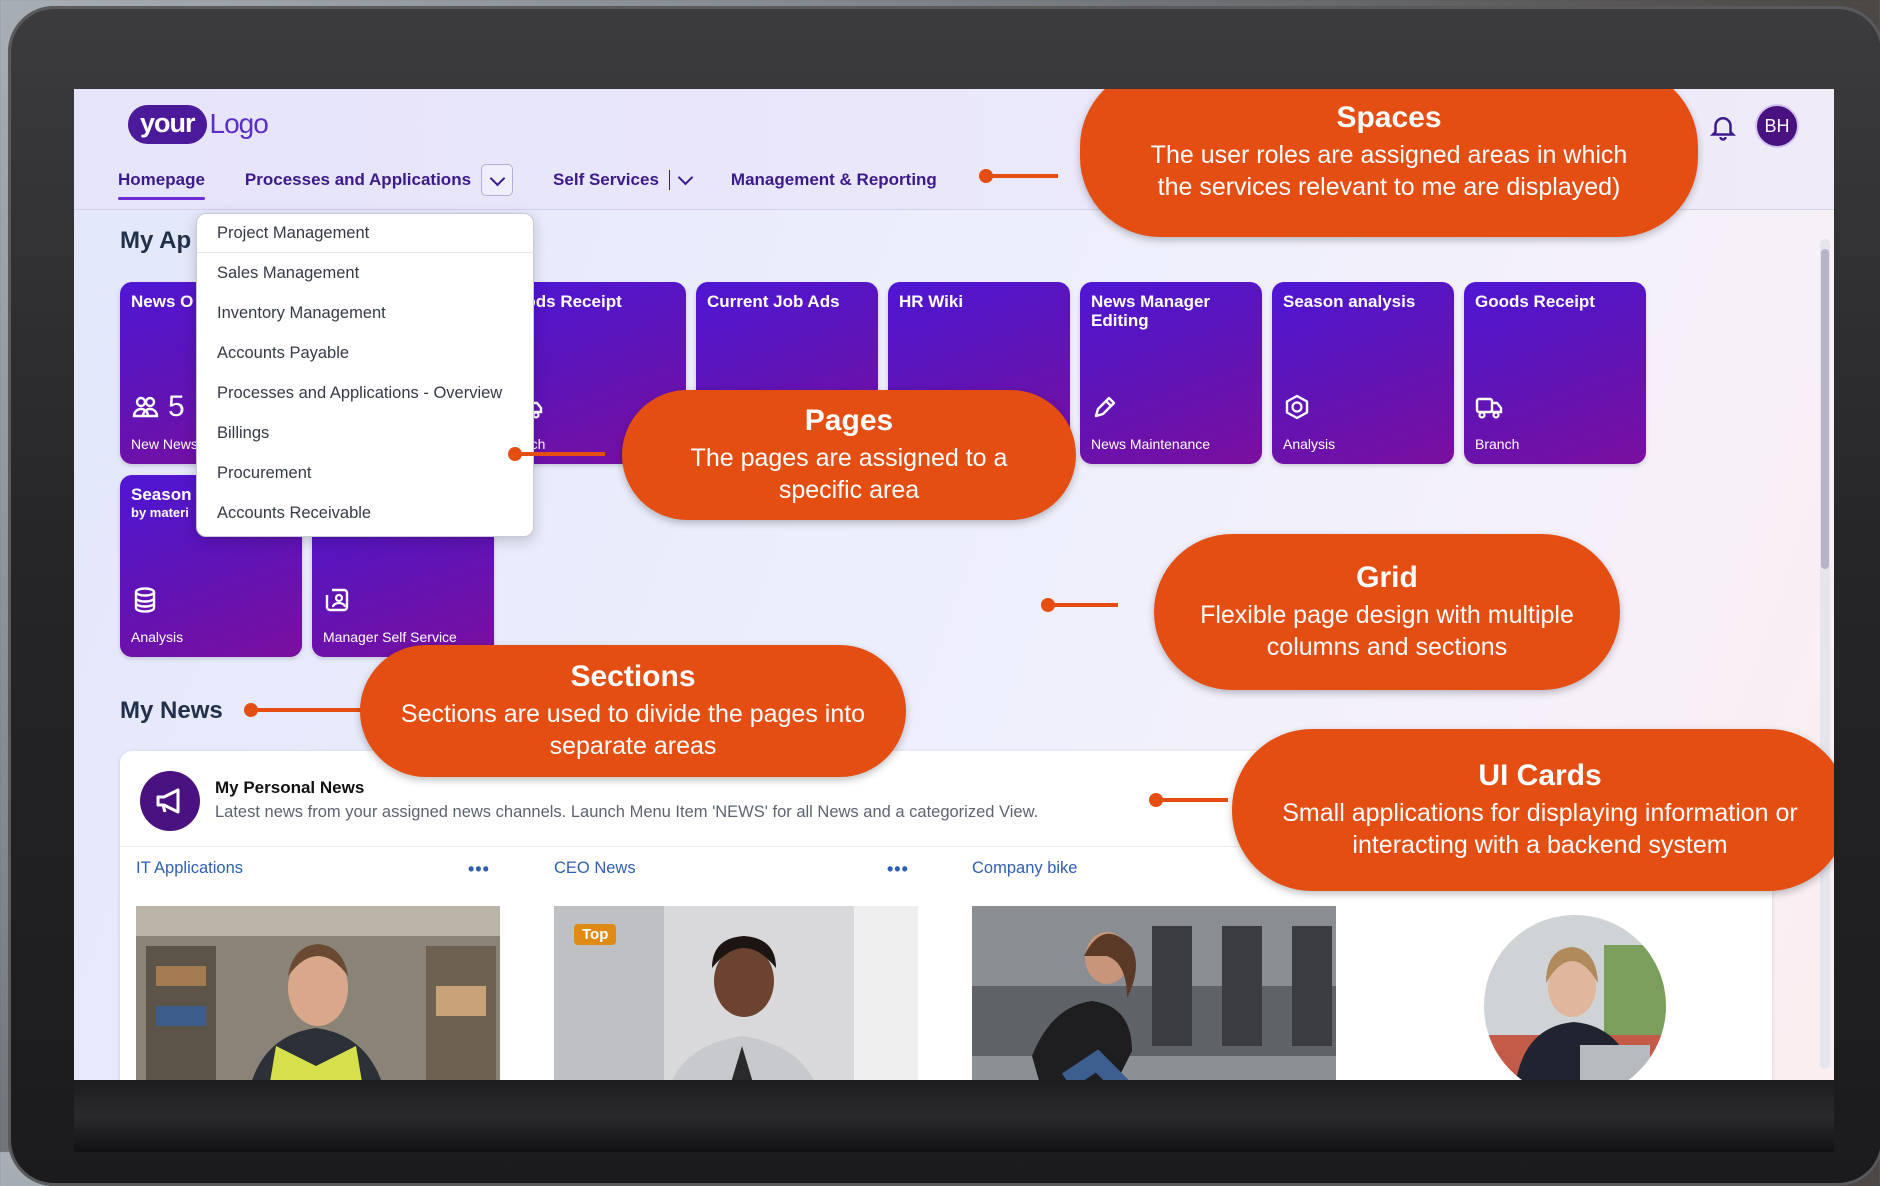  I want to click on logo-text: Logo, so click(239, 123).